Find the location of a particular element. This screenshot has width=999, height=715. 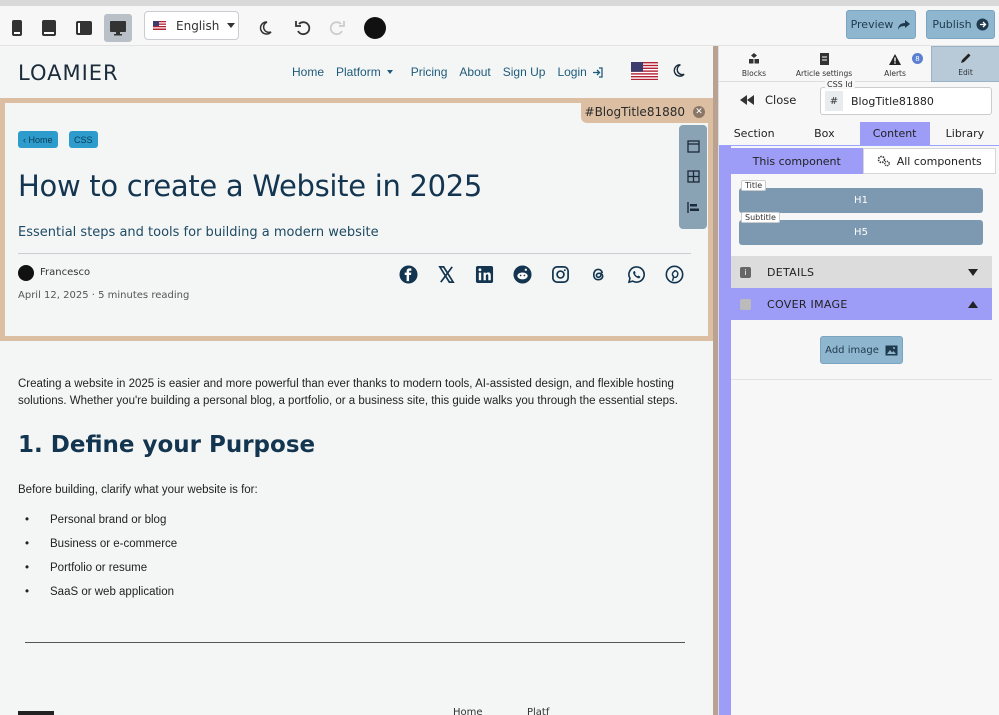

list-item: SaaS or web application is located at coordinates (353, 592).